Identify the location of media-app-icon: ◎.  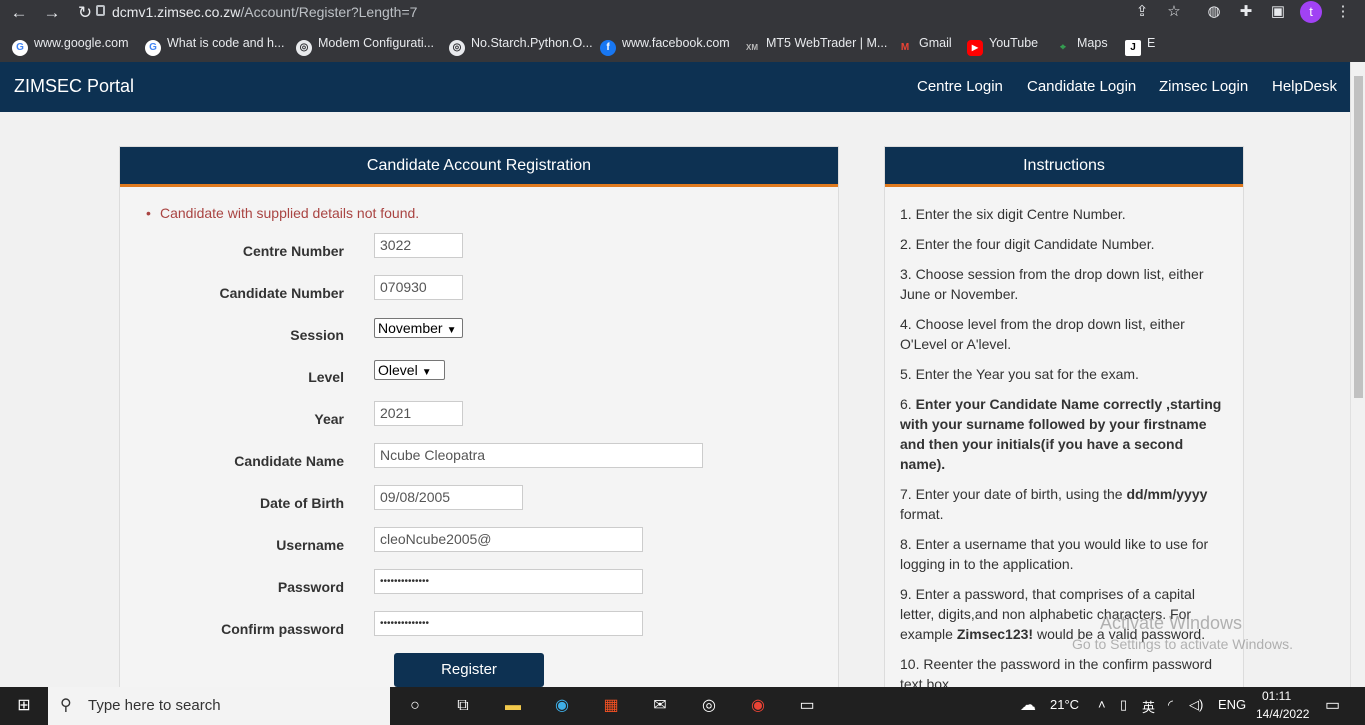
(709, 706).